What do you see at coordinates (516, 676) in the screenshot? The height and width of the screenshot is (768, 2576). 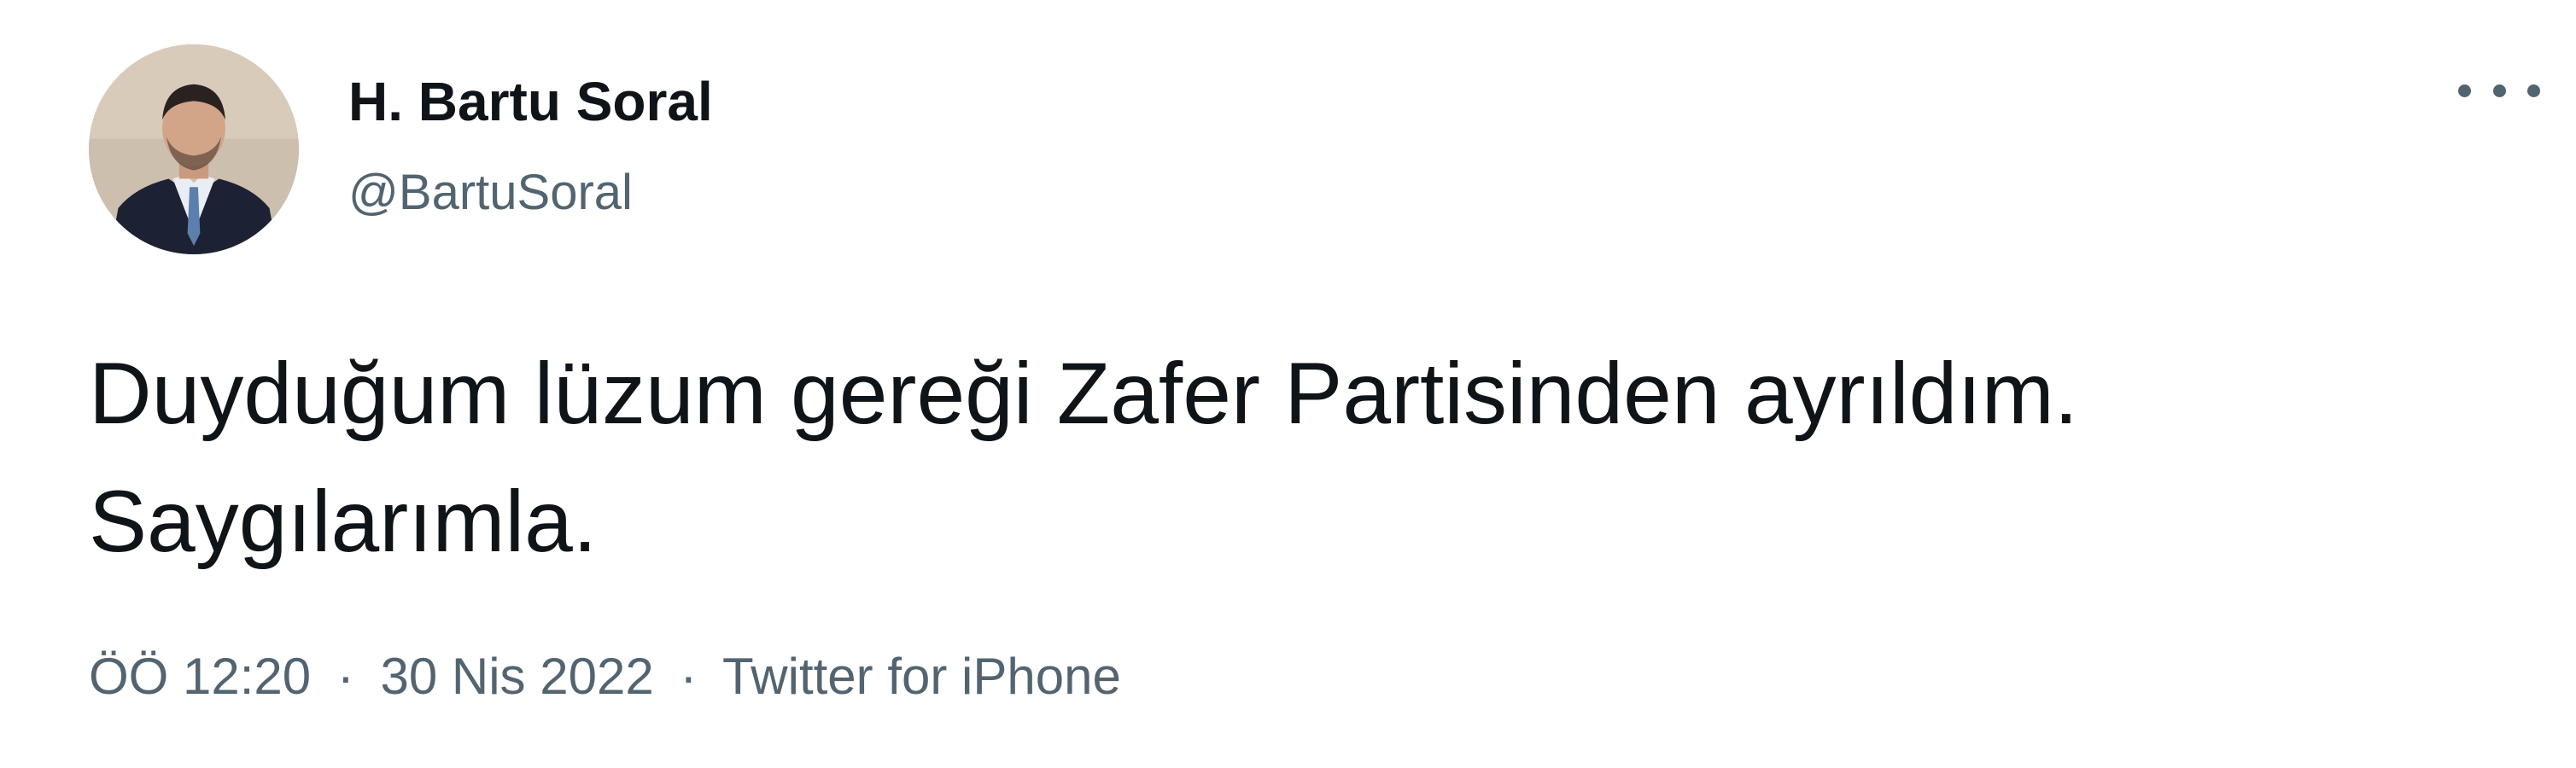 I see `tweet-date: 30 Nis 2022` at bounding box center [516, 676].